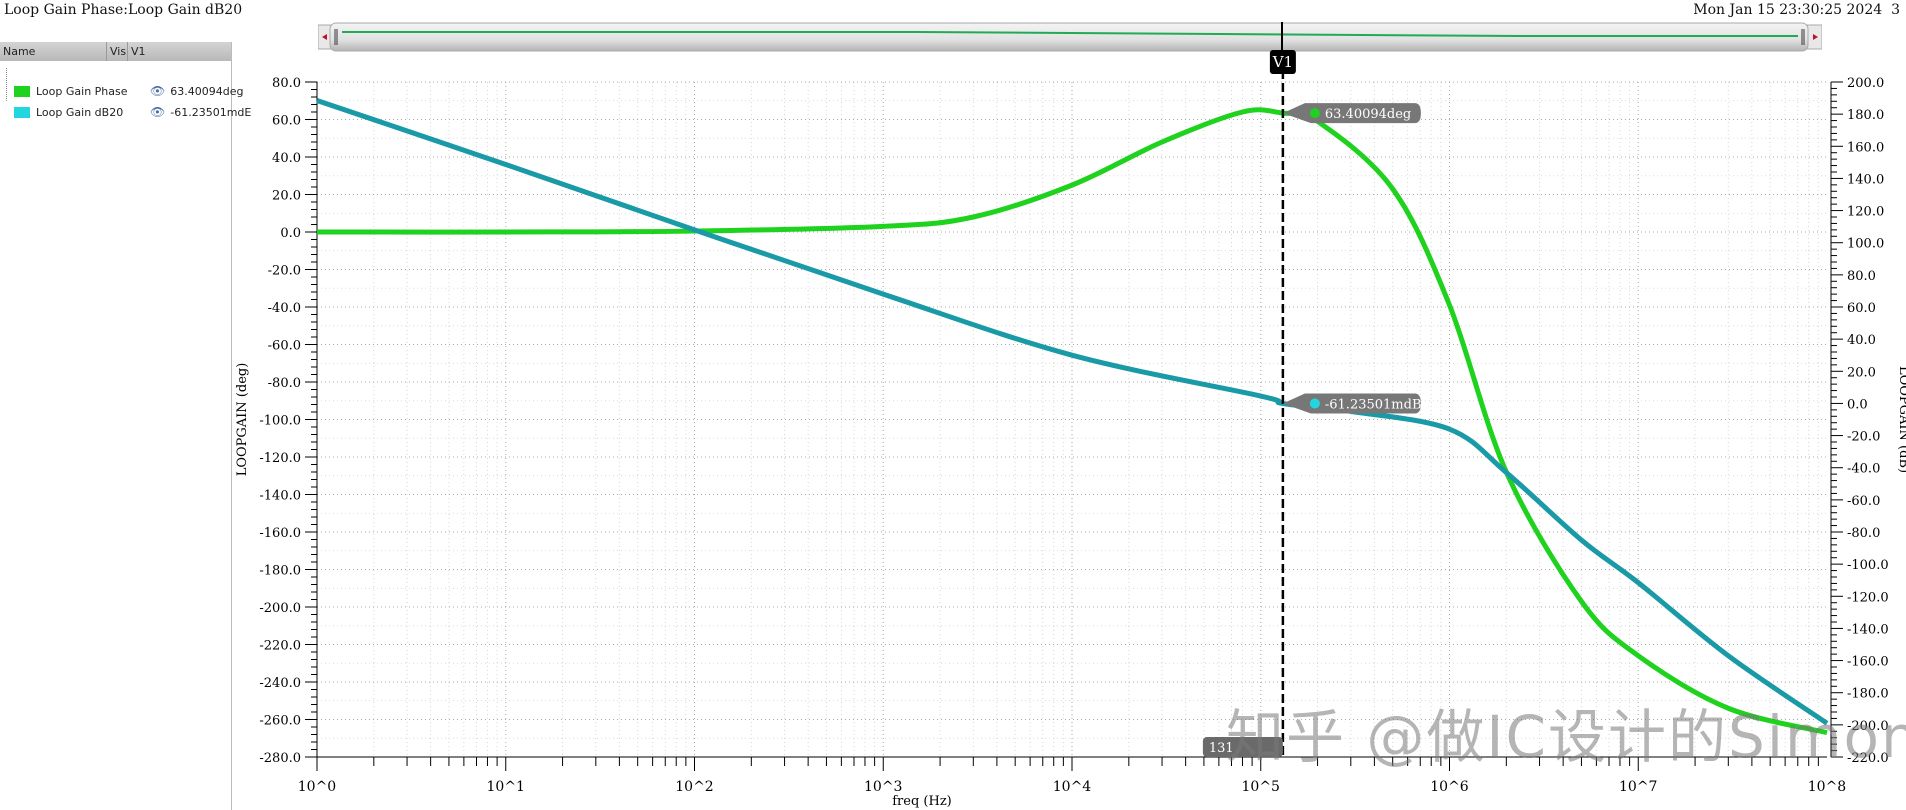 This screenshot has width=1906, height=810. What do you see at coordinates (1861, 276) in the screenshot?
I see `y-tick-label-right: 80.0` at bounding box center [1861, 276].